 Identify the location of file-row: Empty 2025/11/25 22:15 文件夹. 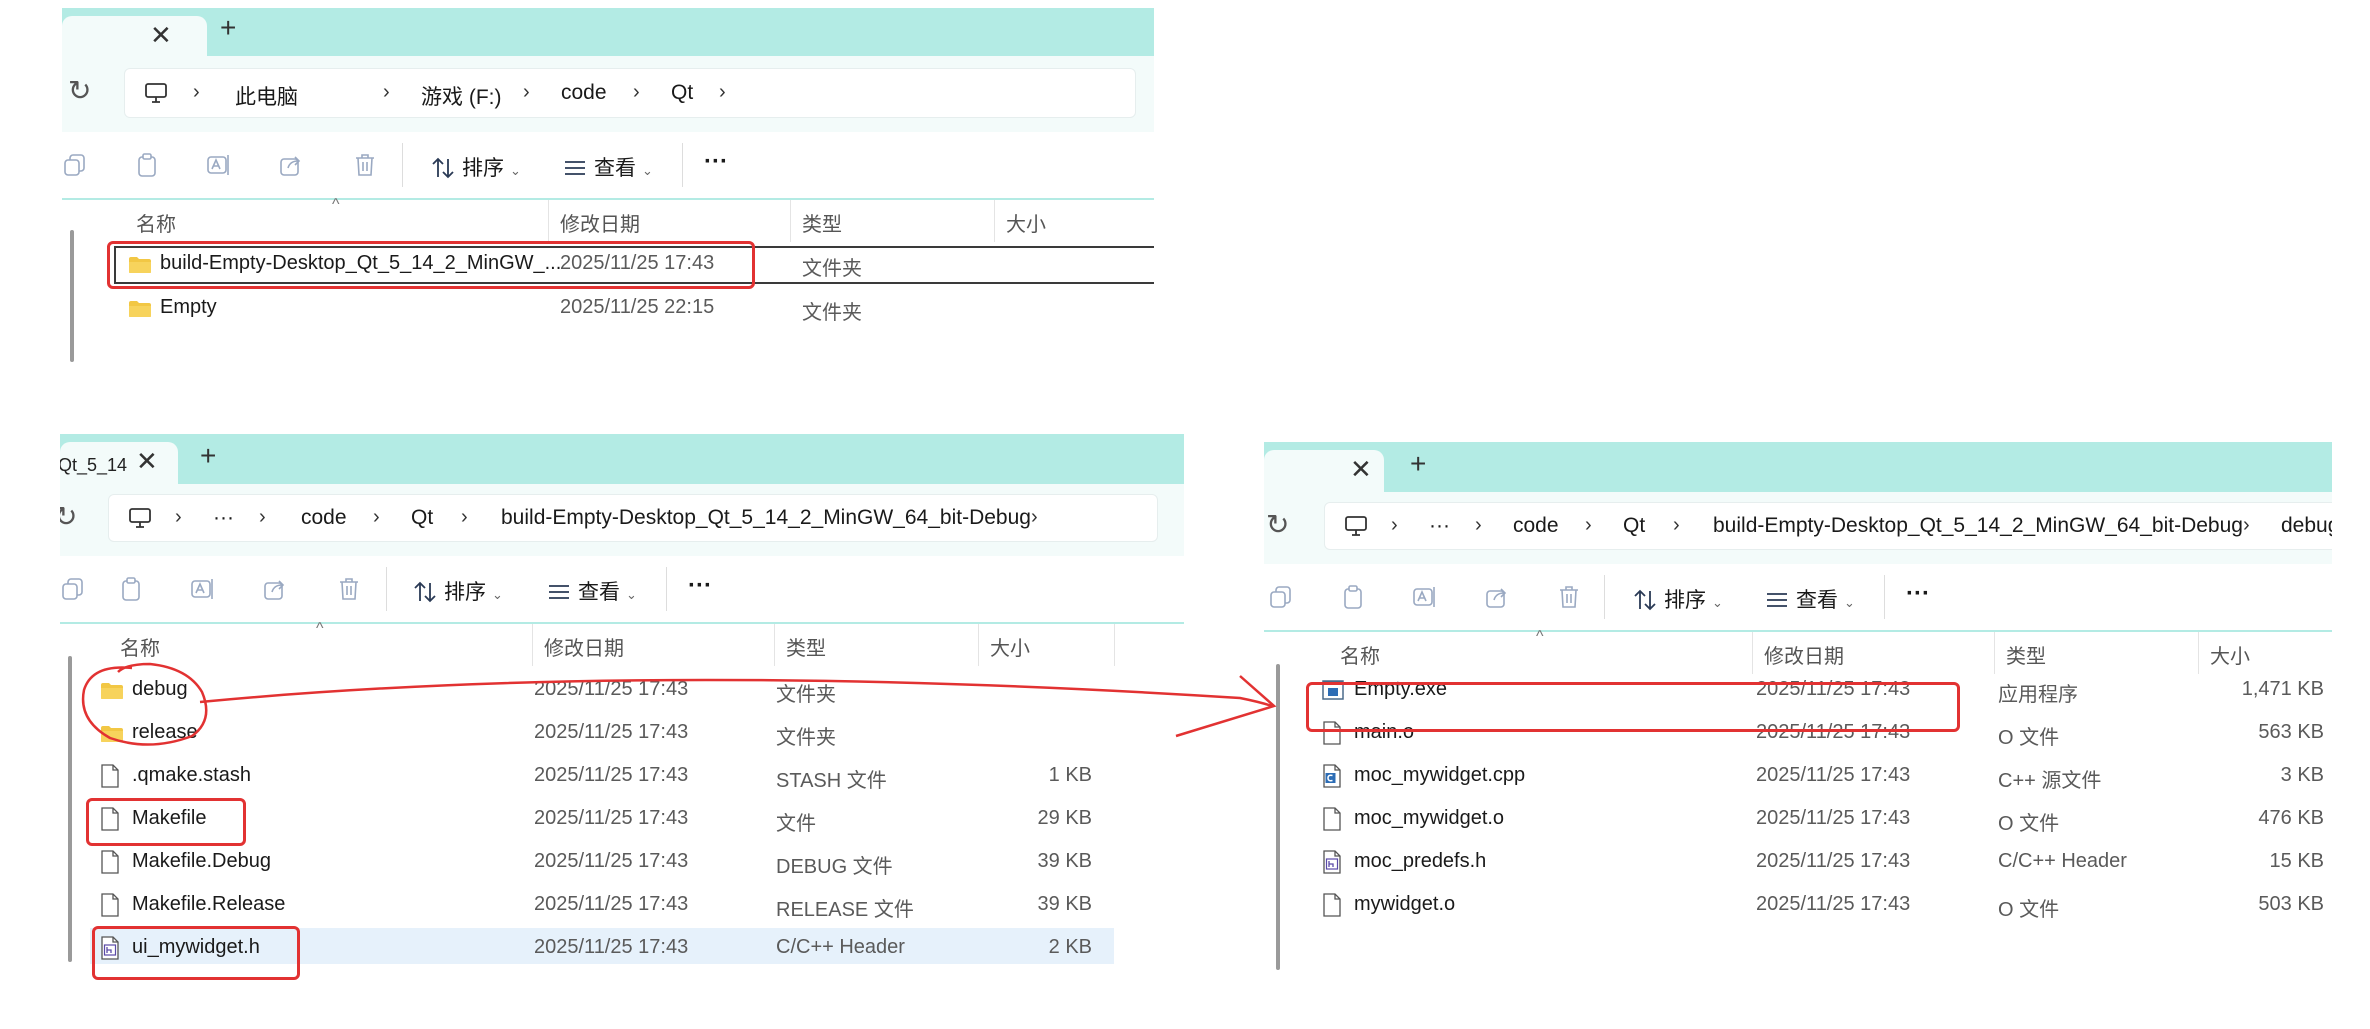
(632, 308).